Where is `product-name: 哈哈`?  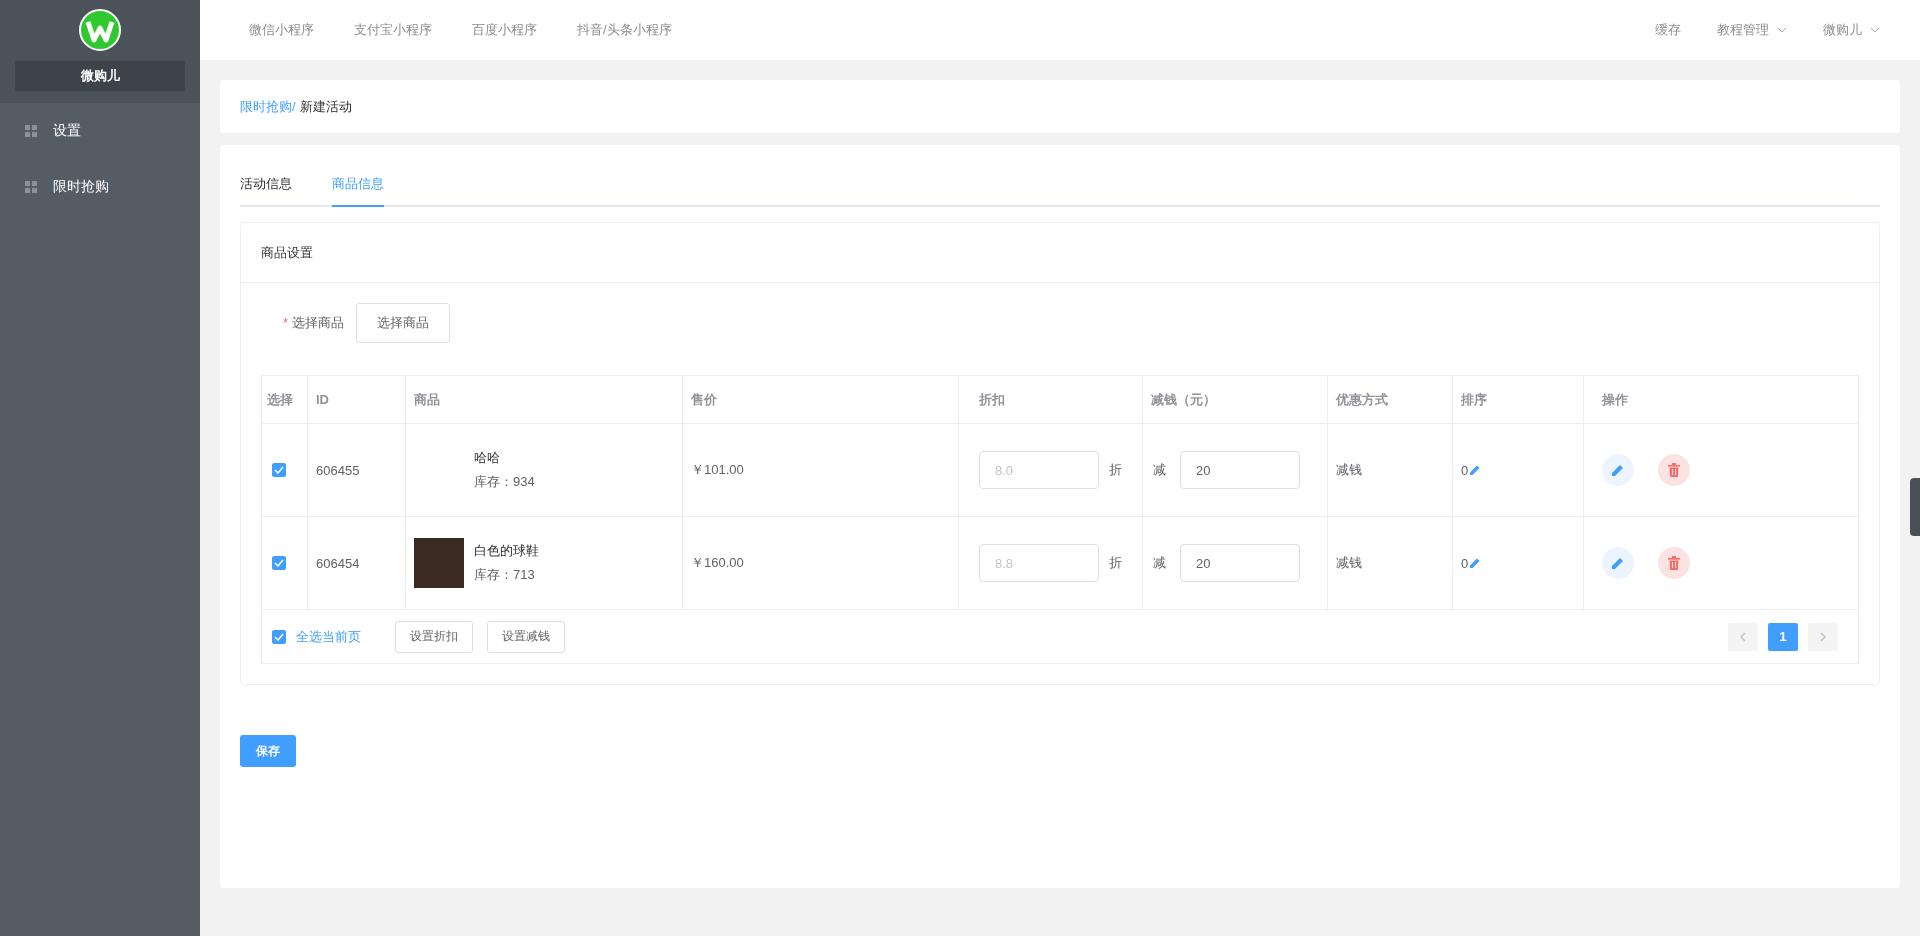
product-name: 哈哈 is located at coordinates (487, 458).